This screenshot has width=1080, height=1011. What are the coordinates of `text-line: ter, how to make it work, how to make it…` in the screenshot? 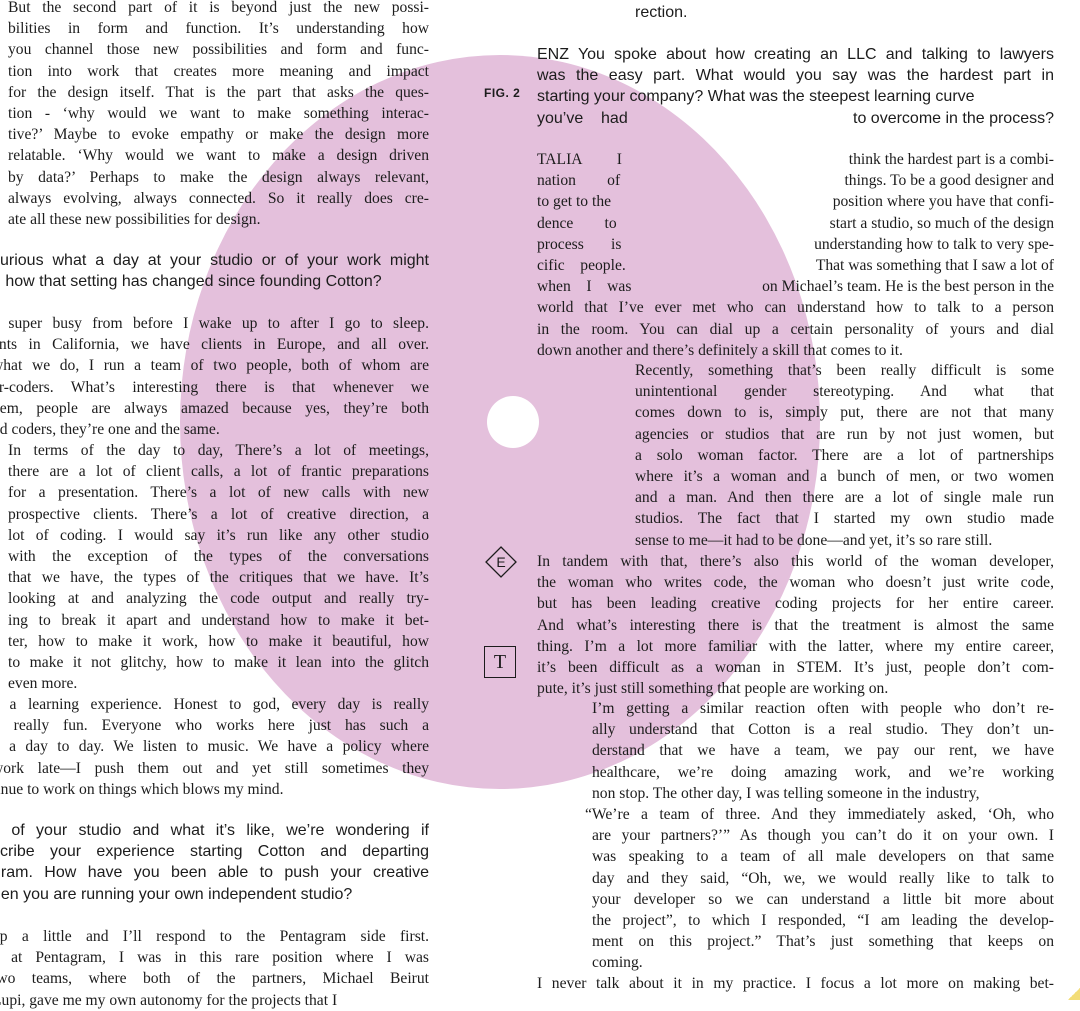 It's located at (218, 641).